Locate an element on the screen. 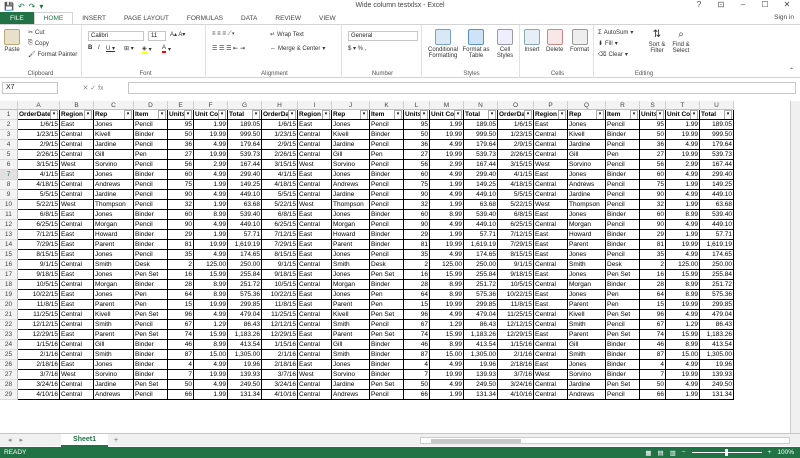  data-cell: Kivell is located at coordinates (587, 135).